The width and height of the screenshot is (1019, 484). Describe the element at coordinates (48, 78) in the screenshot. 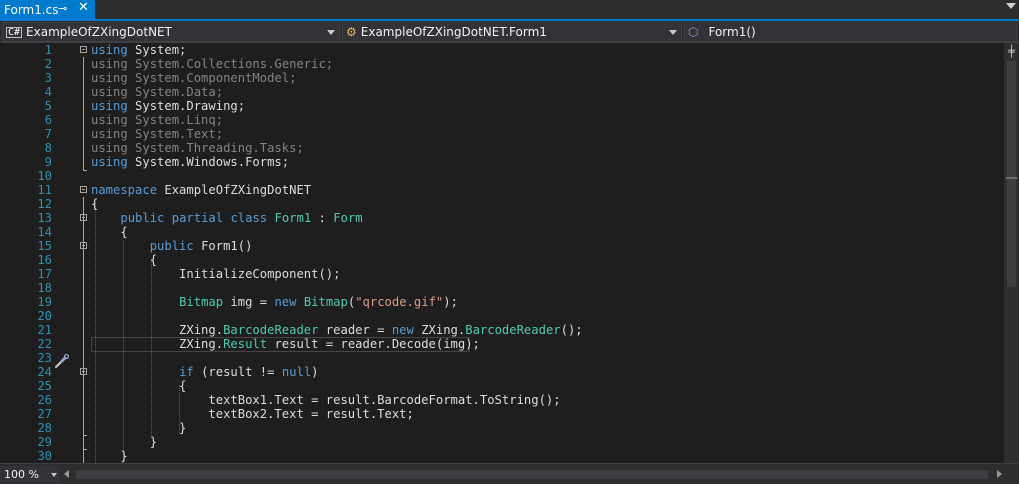

I see `line-number: 3` at that location.